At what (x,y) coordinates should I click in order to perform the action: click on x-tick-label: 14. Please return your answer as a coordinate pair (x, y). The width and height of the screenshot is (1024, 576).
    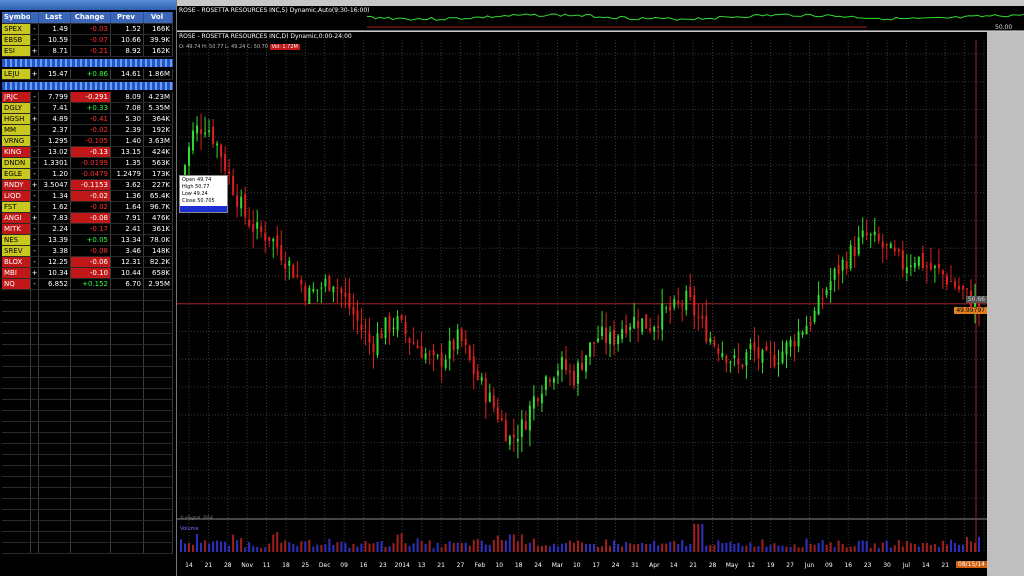
    Looking at the image, I should click on (926, 565).